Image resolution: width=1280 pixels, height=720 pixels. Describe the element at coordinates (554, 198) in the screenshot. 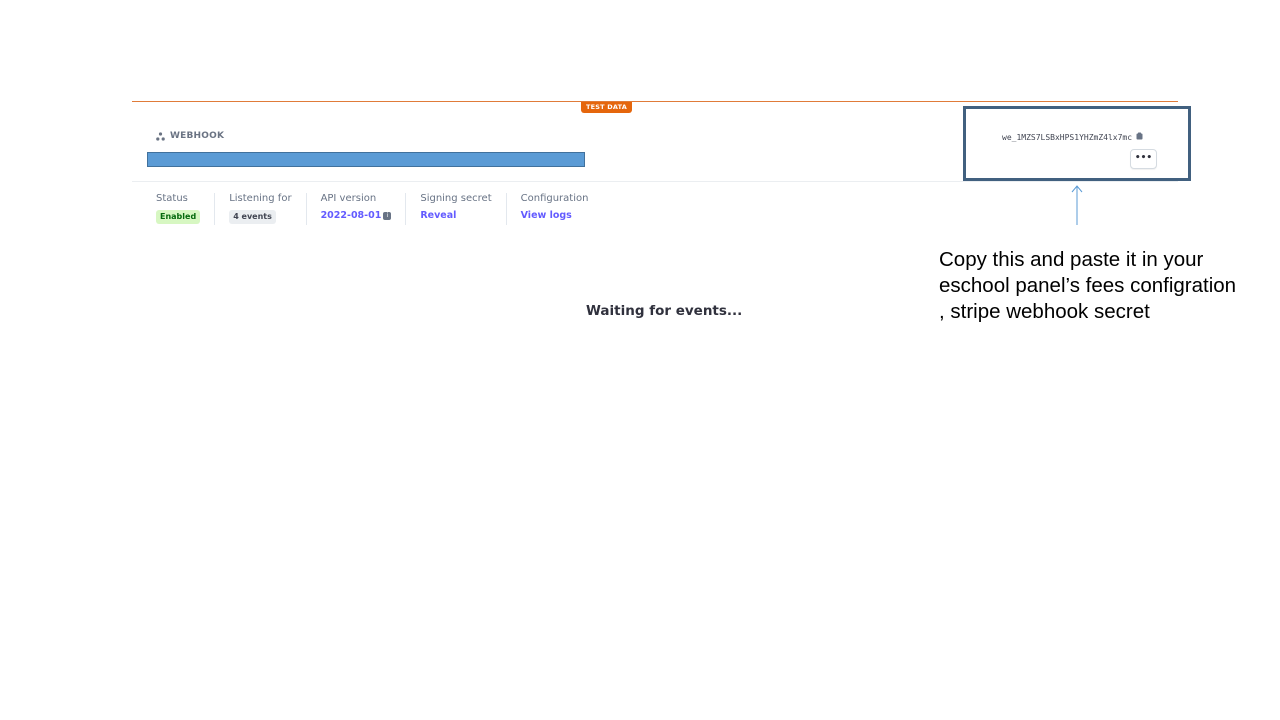

I see `configuration-label: Configuration` at that location.